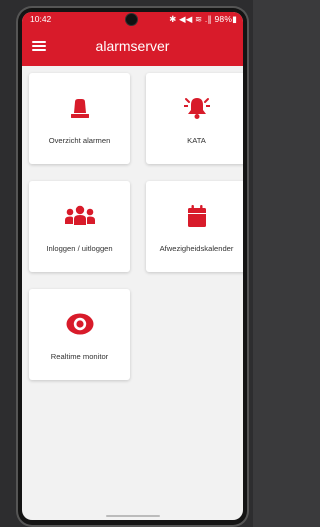 Image resolution: width=320 pixels, height=527 pixels. What do you see at coordinates (79, 108) in the screenshot?
I see `siren-light-icon` at bounding box center [79, 108].